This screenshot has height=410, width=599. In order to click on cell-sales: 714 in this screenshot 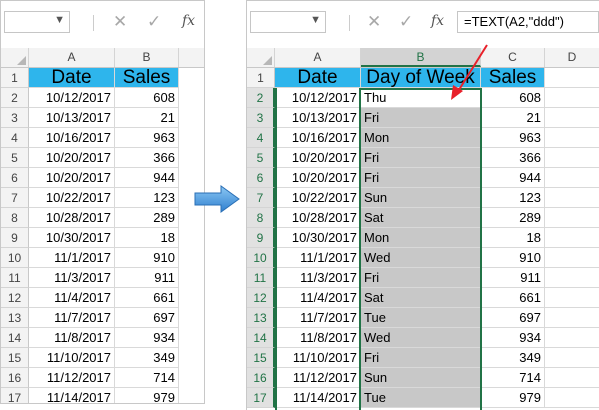, I will do `click(513, 378)`.